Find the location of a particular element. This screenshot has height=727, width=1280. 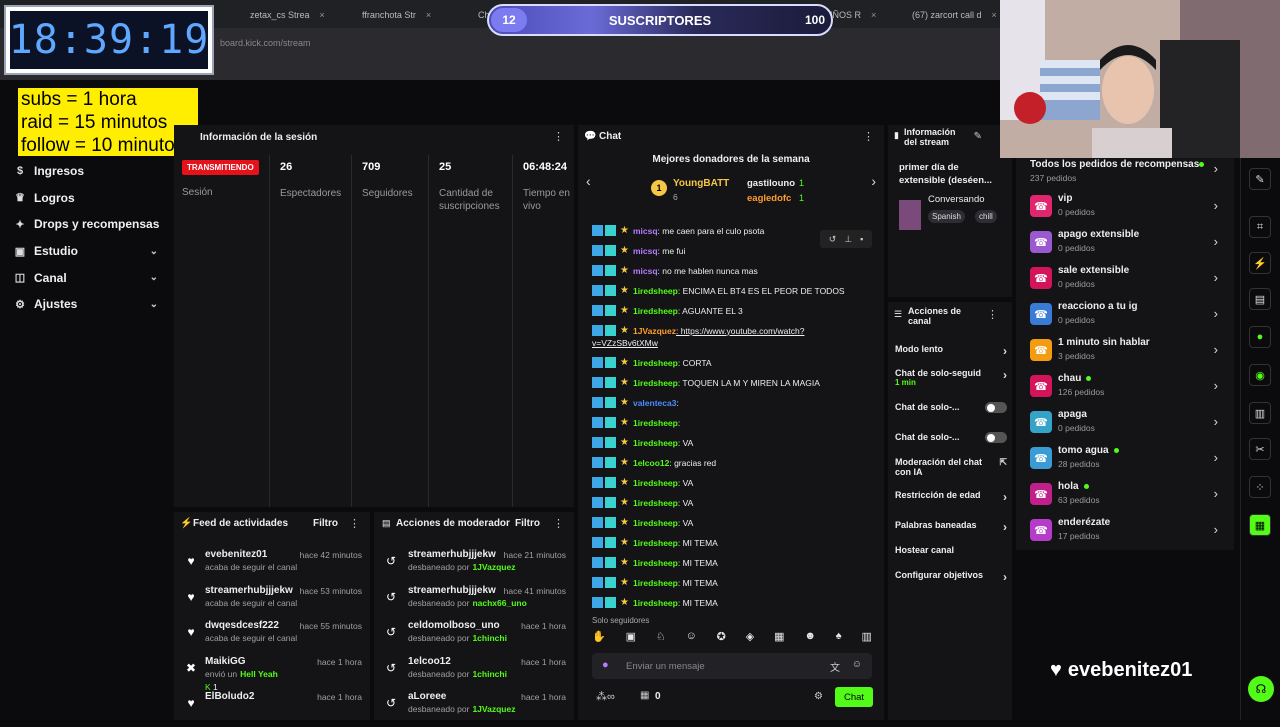

channel-action-item: Restricción de edad › is located at coordinates (951, 497).